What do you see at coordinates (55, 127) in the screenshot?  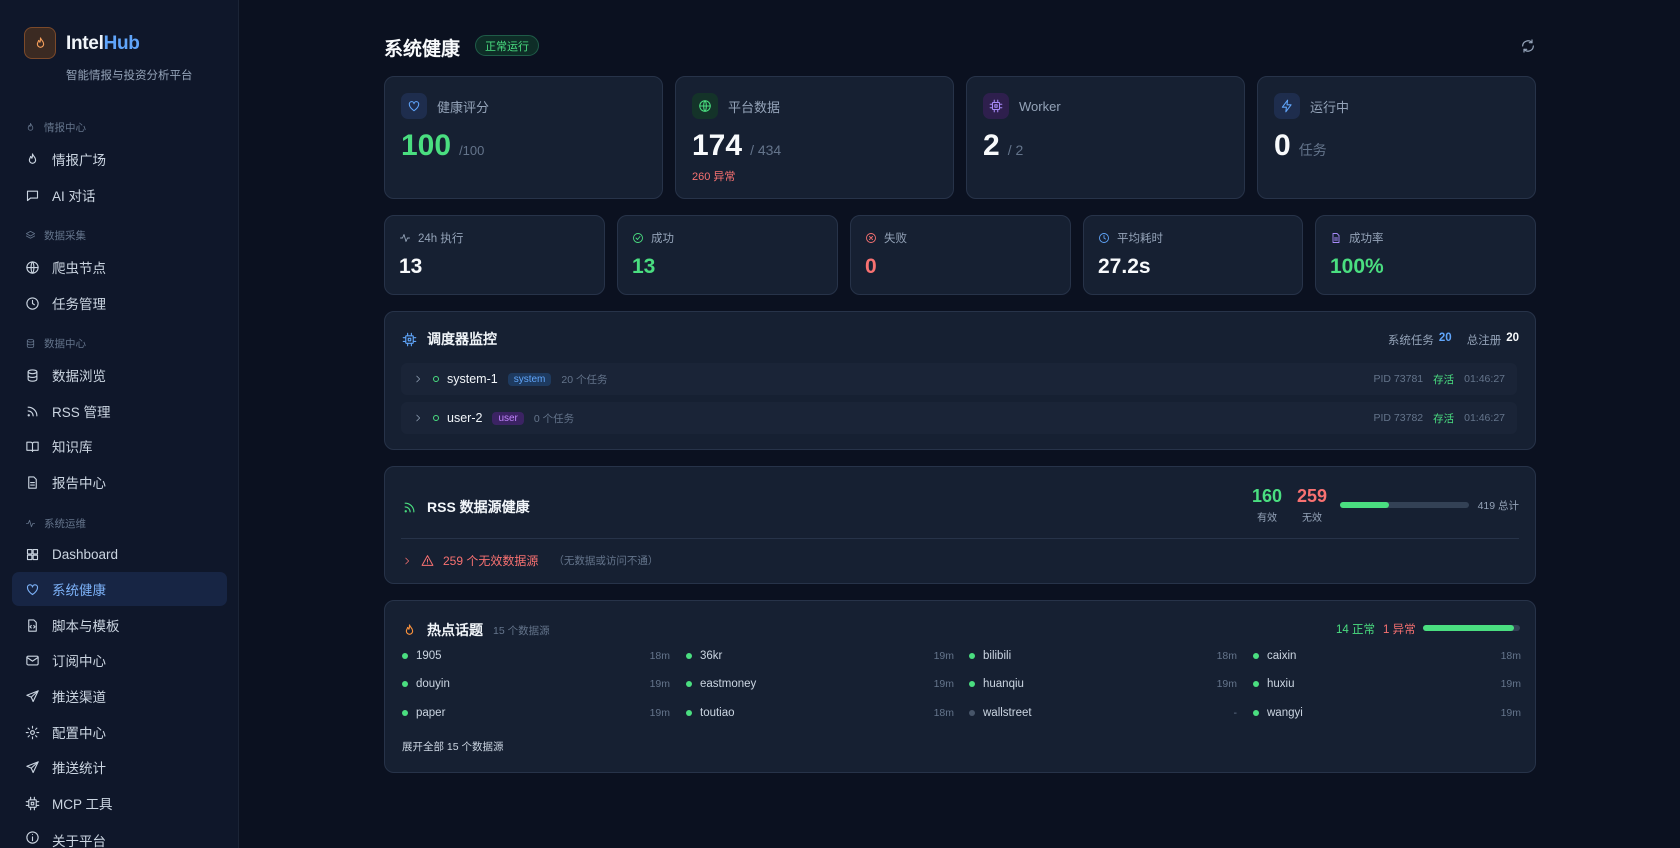 I see `nav-section-intel: 情报中心` at bounding box center [55, 127].